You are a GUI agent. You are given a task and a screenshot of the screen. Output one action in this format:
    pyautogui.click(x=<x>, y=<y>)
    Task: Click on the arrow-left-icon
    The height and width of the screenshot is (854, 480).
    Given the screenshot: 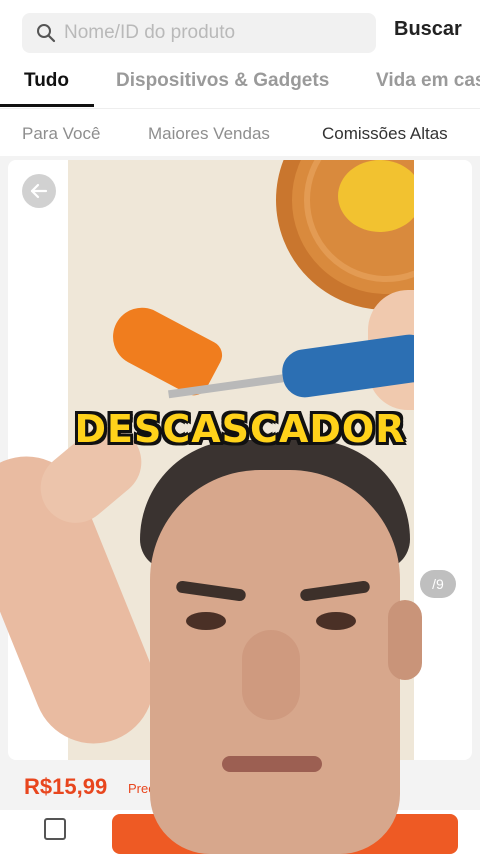 What is the action you would take?
    pyautogui.click(x=39, y=191)
    